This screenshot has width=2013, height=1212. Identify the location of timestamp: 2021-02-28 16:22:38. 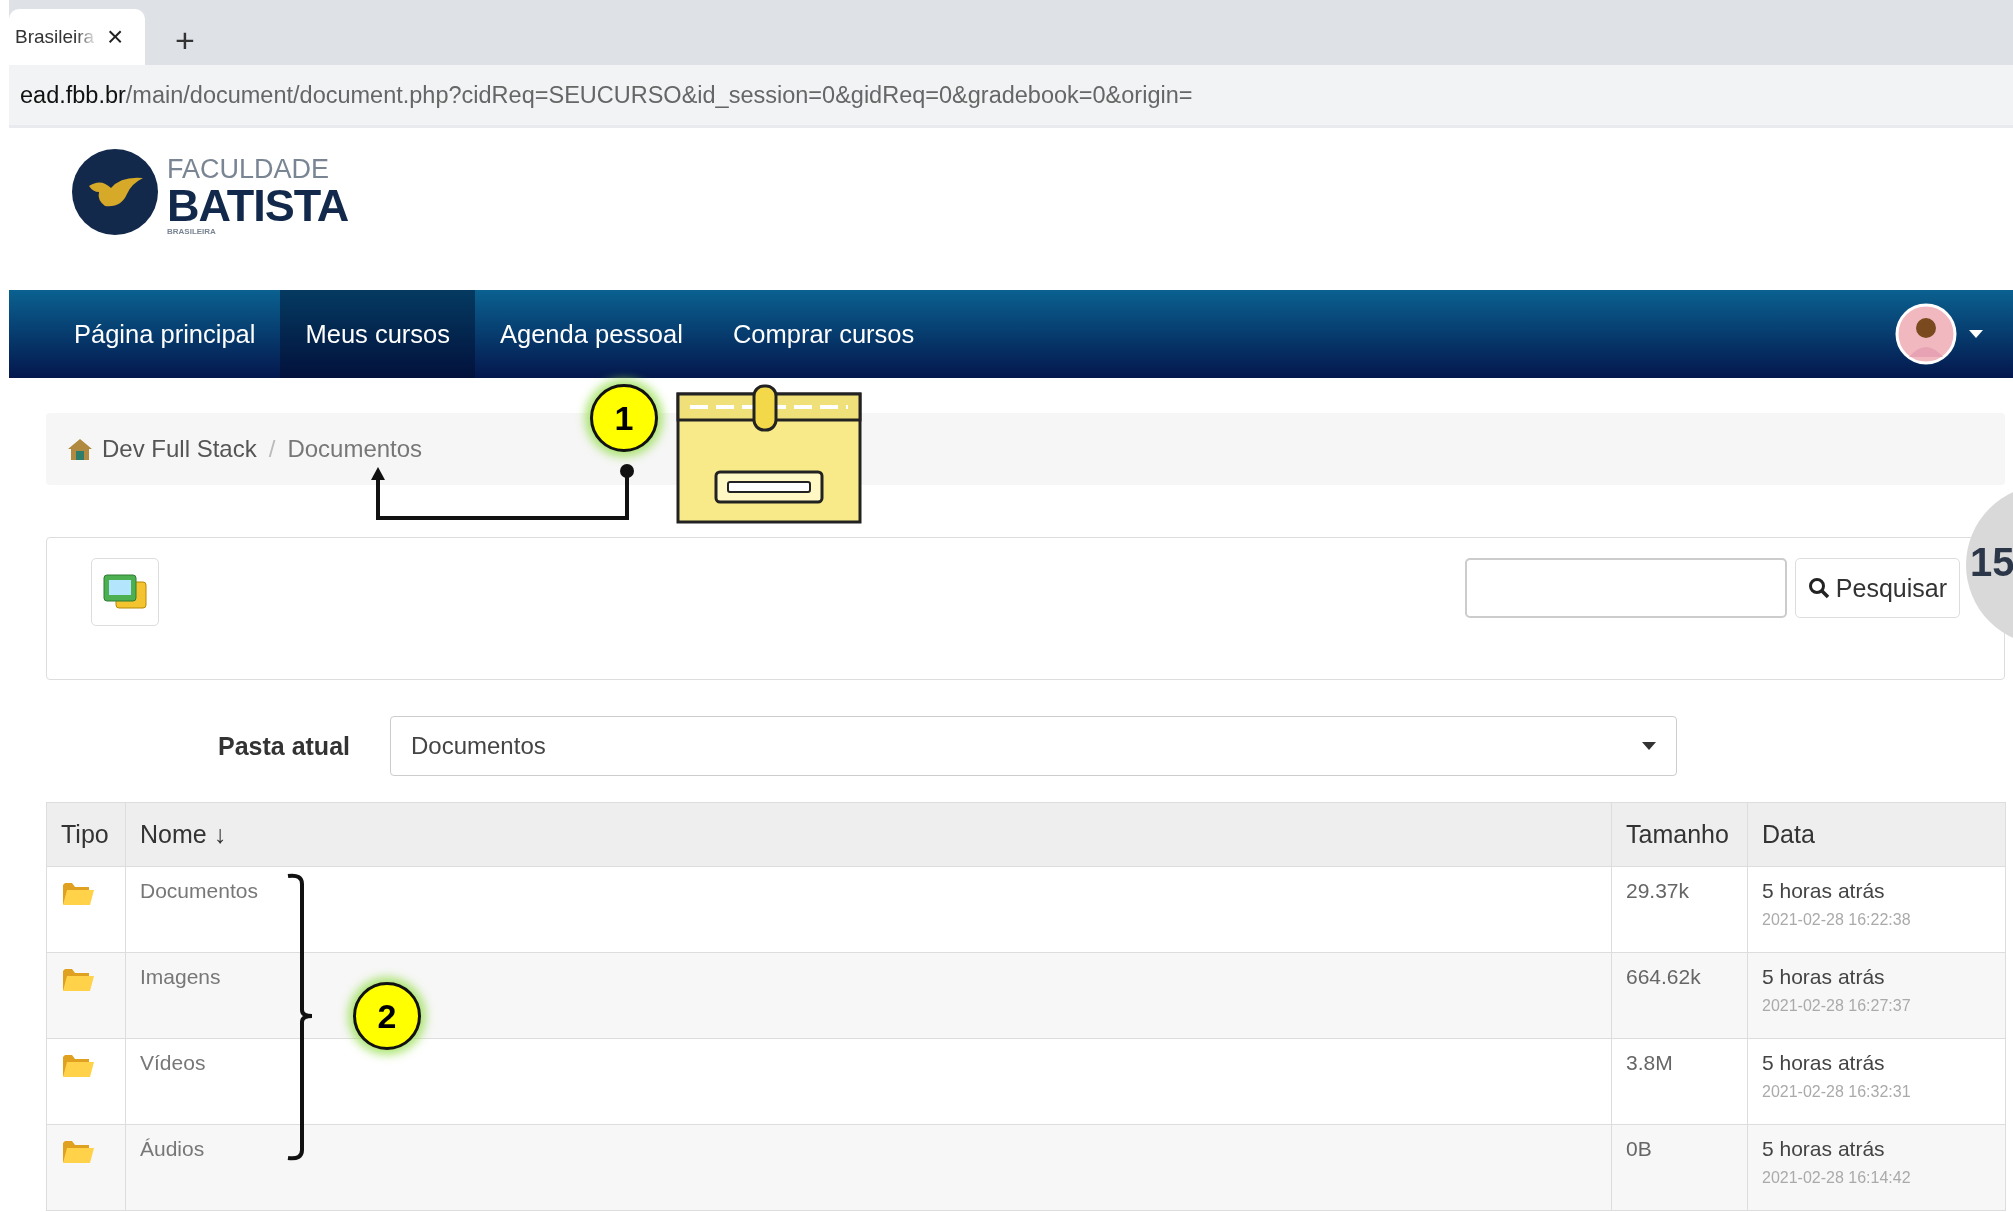
(1837, 920).